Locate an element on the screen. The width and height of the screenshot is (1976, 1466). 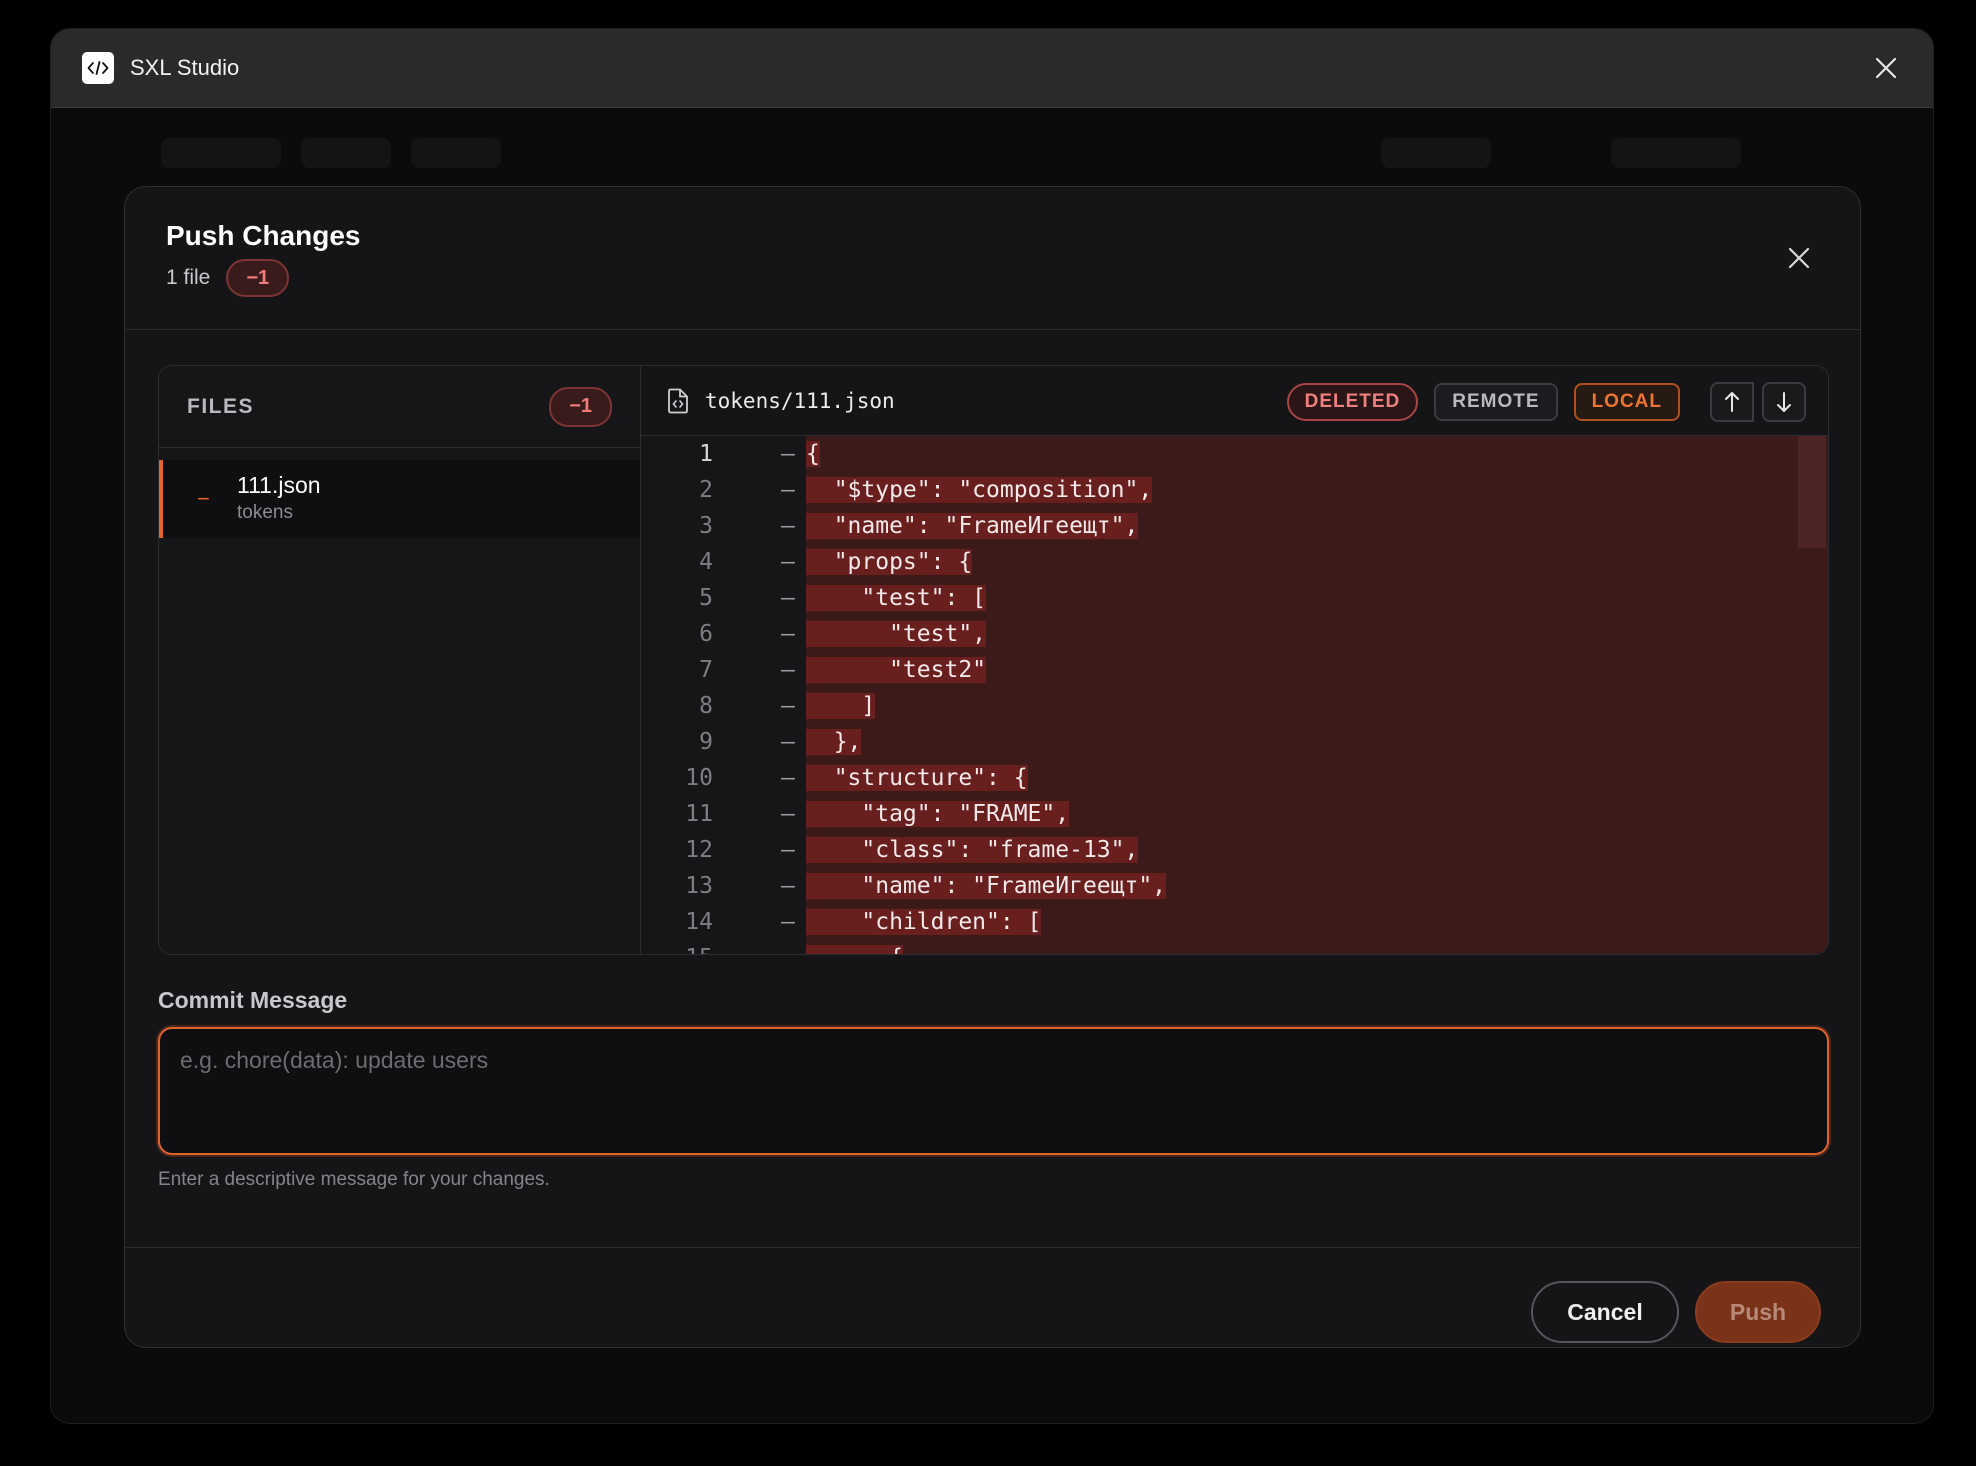
code-header: tokens/111.json DELETED REMOTE LOCAL is located at coordinates (1234, 401).